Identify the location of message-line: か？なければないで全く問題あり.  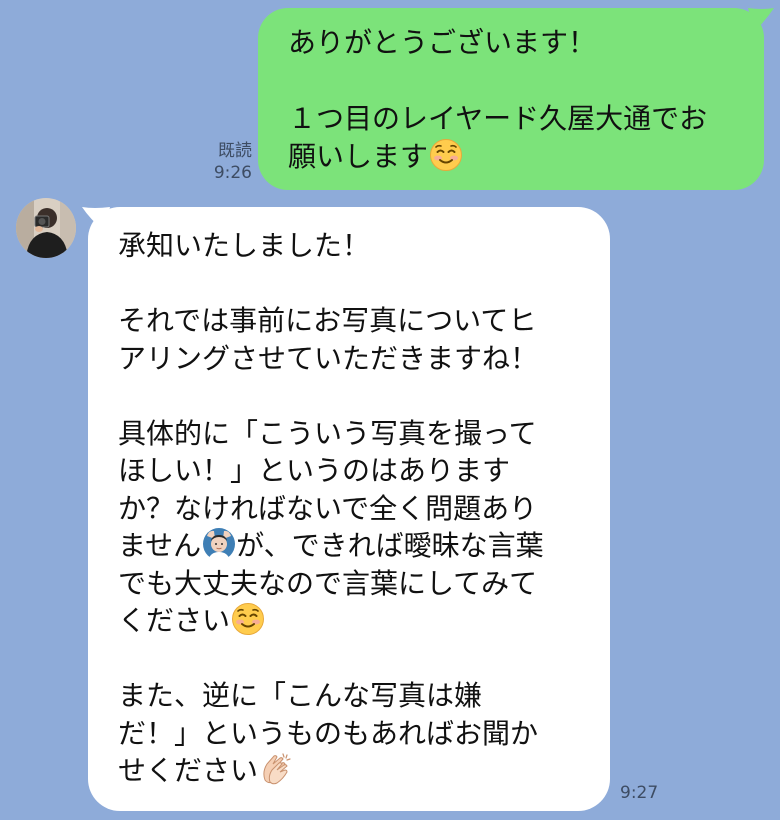
(328, 508).